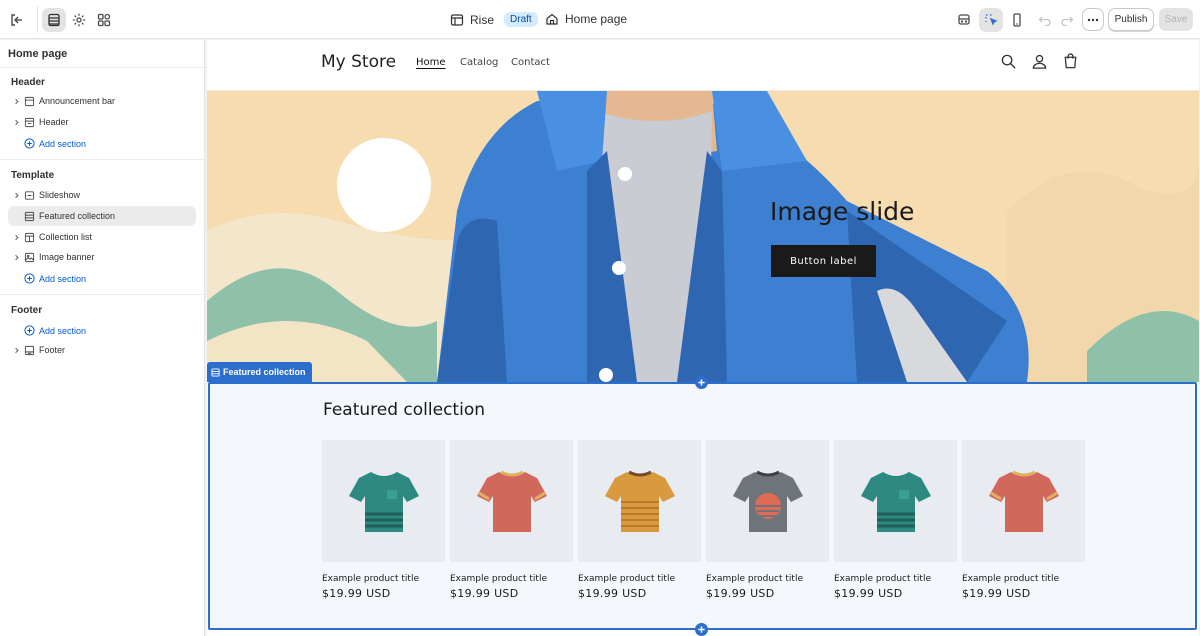 The image size is (1200, 636). I want to click on undo-button, so click(1045, 20).